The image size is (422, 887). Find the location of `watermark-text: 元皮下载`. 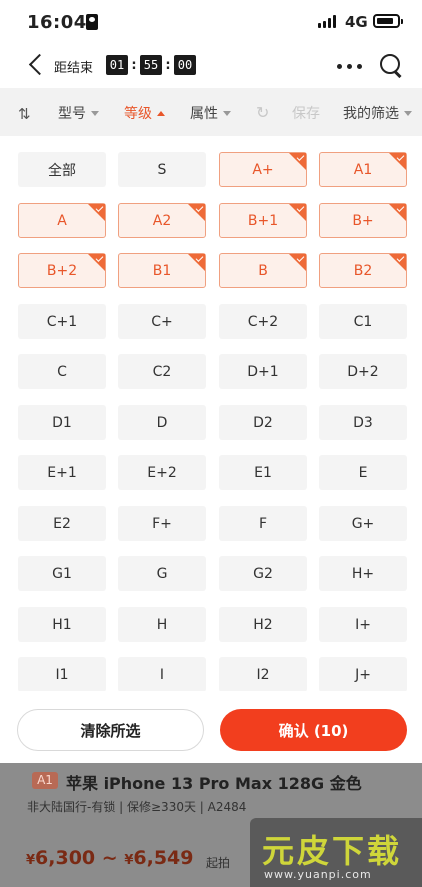

watermark-text: 元皮下载 is located at coordinates (332, 851).